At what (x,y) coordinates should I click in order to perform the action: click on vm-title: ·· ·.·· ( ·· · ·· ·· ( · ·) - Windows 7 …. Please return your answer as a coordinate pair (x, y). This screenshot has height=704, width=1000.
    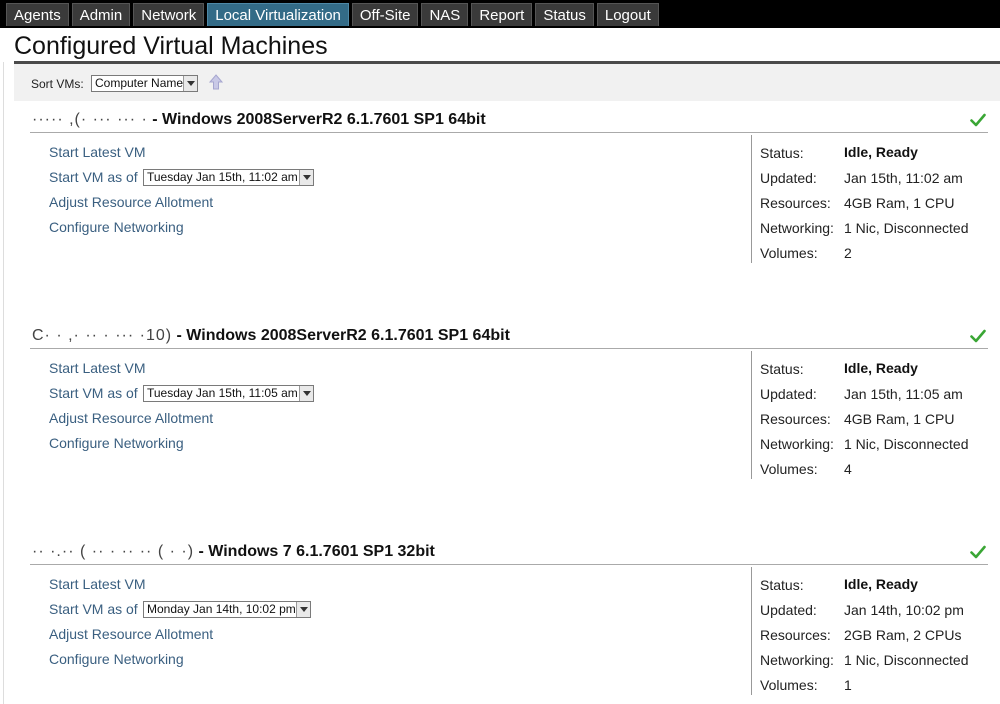
    Looking at the image, I should click on (233, 552).